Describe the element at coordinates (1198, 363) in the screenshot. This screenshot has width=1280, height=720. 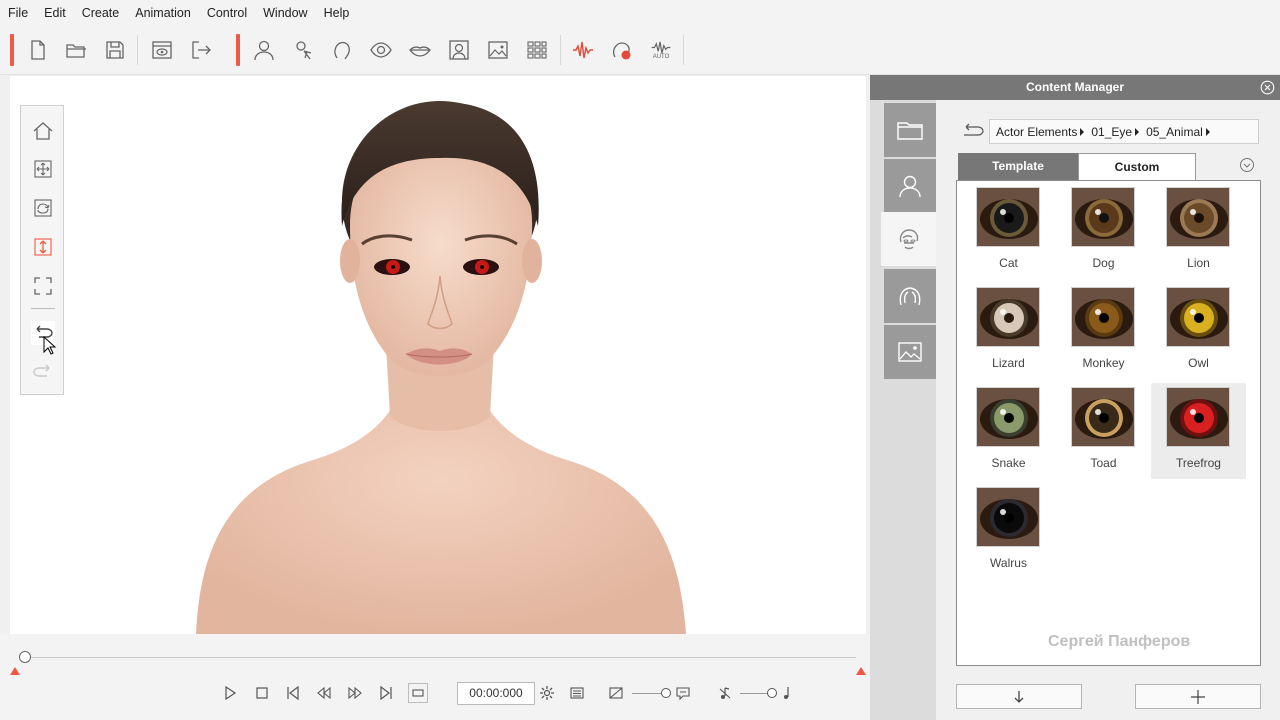
I see `eye-item-label: Owl` at that location.